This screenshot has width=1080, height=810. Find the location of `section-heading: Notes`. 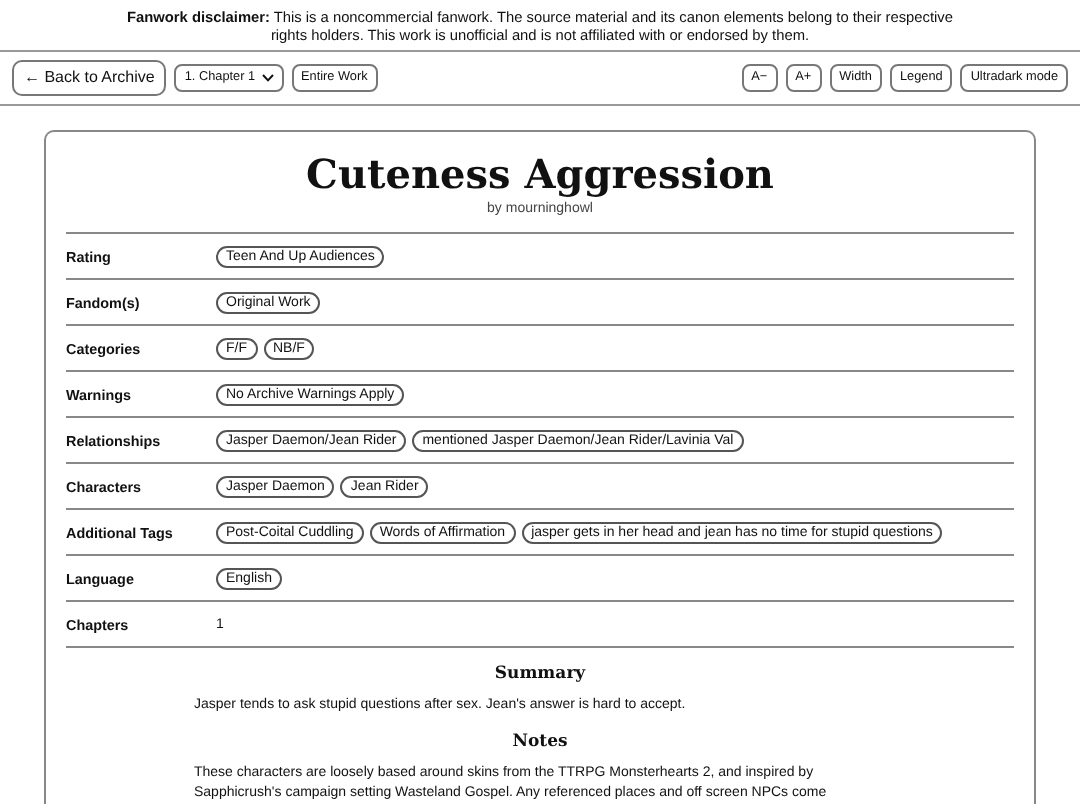

section-heading: Notes is located at coordinates (540, 743).